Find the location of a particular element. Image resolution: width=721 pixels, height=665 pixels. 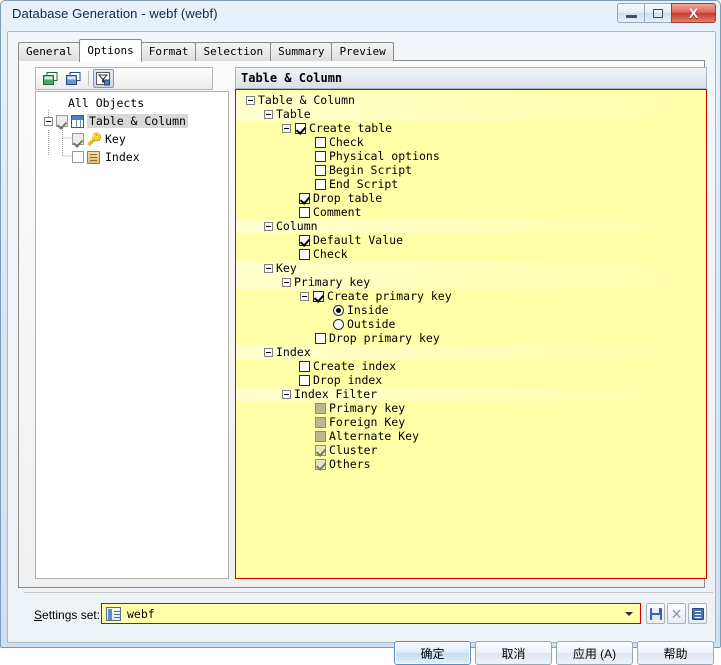

key-icon: 🔑 is located at coordinates (94, 138).